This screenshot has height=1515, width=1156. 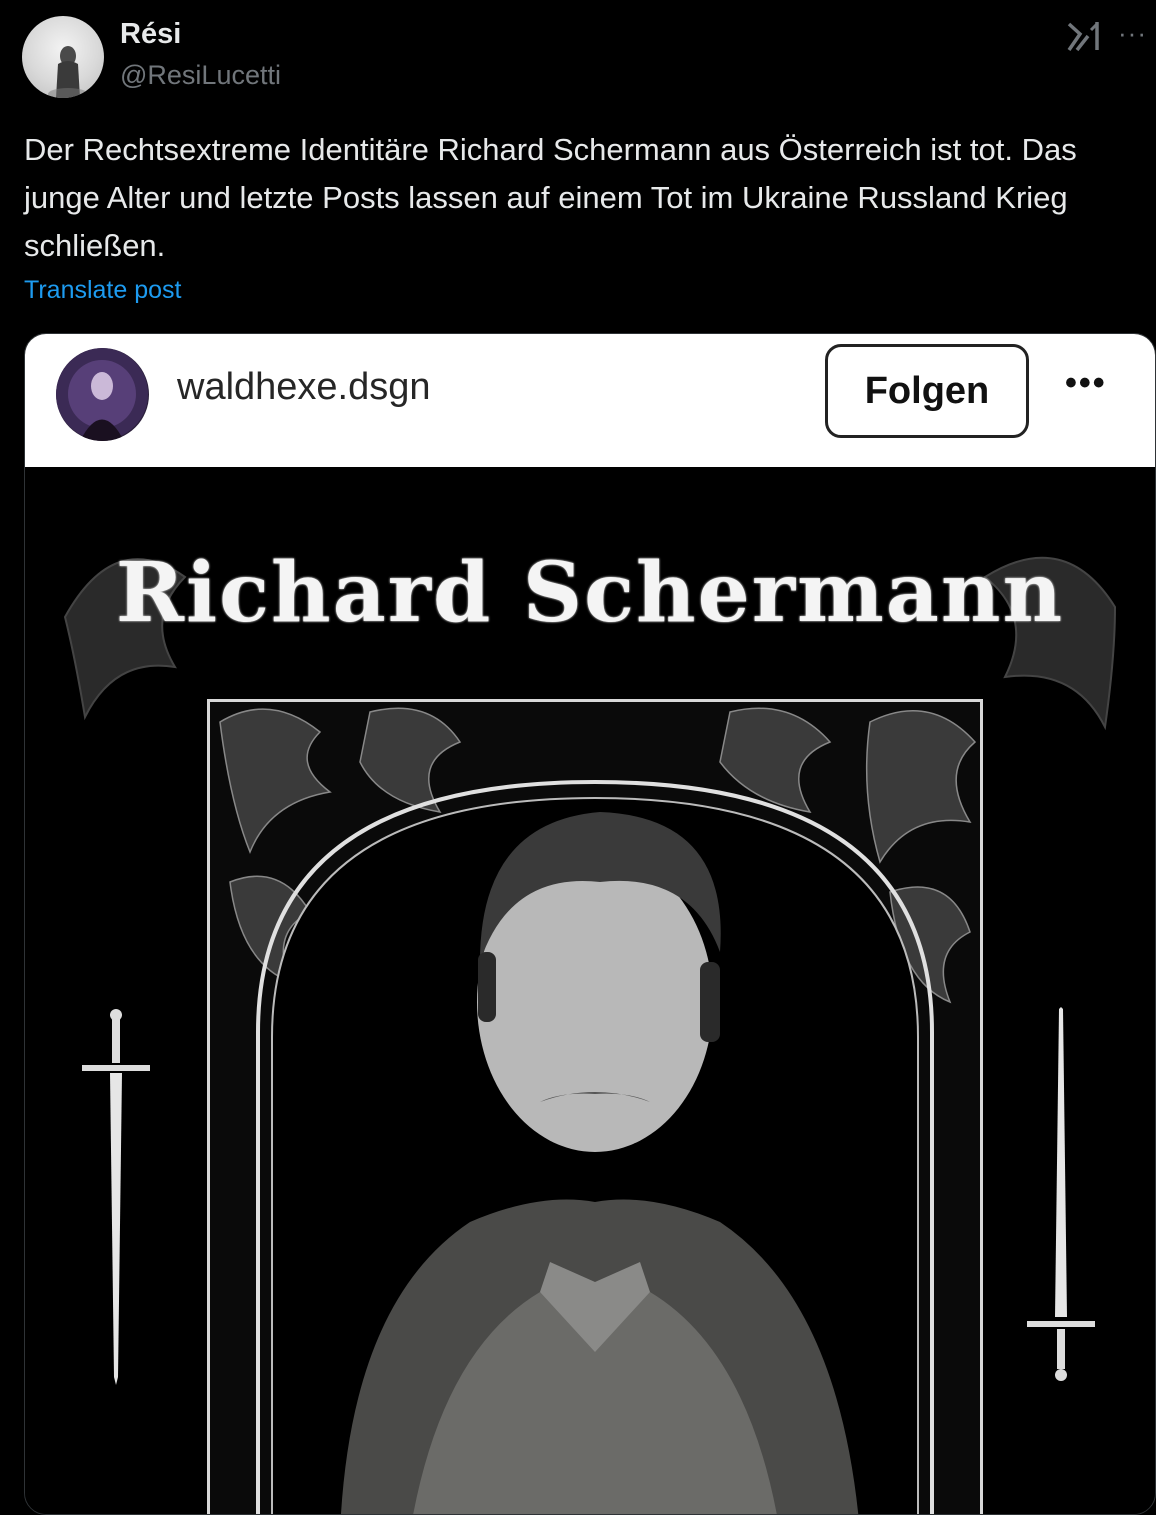 What do you see at coordinates (1061, 1194) in the screenshot?
I see `sword-right-icon` at bounding box center [1061, 1194].